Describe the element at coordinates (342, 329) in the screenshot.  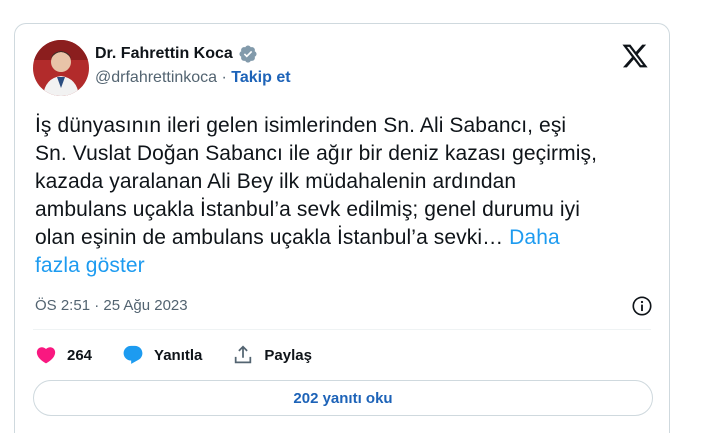
I see `divider` at that location.